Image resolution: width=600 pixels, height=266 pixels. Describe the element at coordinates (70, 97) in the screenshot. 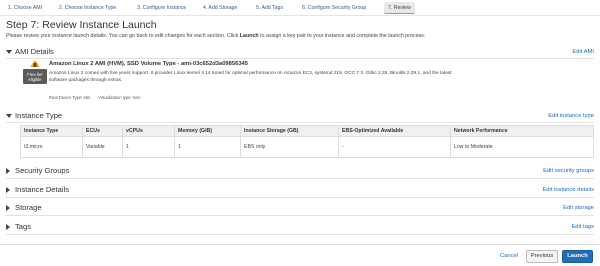

I see `root-device-type: Root Device Type: ebs` at that location.